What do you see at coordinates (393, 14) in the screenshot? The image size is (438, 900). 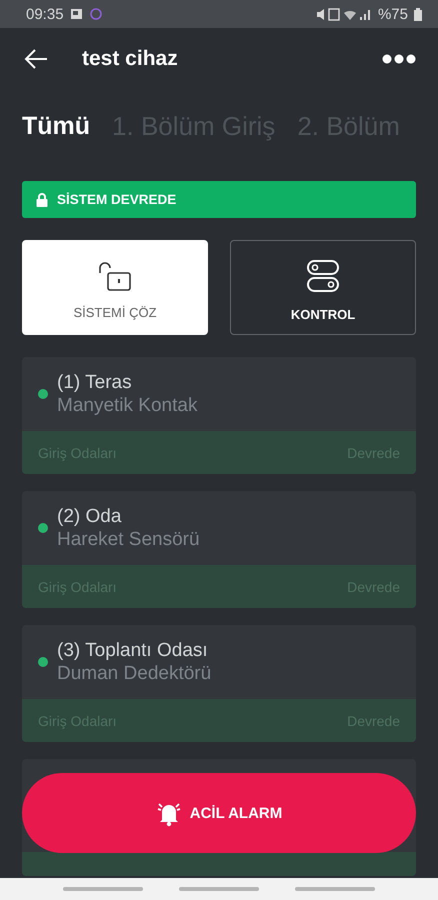 I see `battery-percent: %75` at bounding box center [393, 14].